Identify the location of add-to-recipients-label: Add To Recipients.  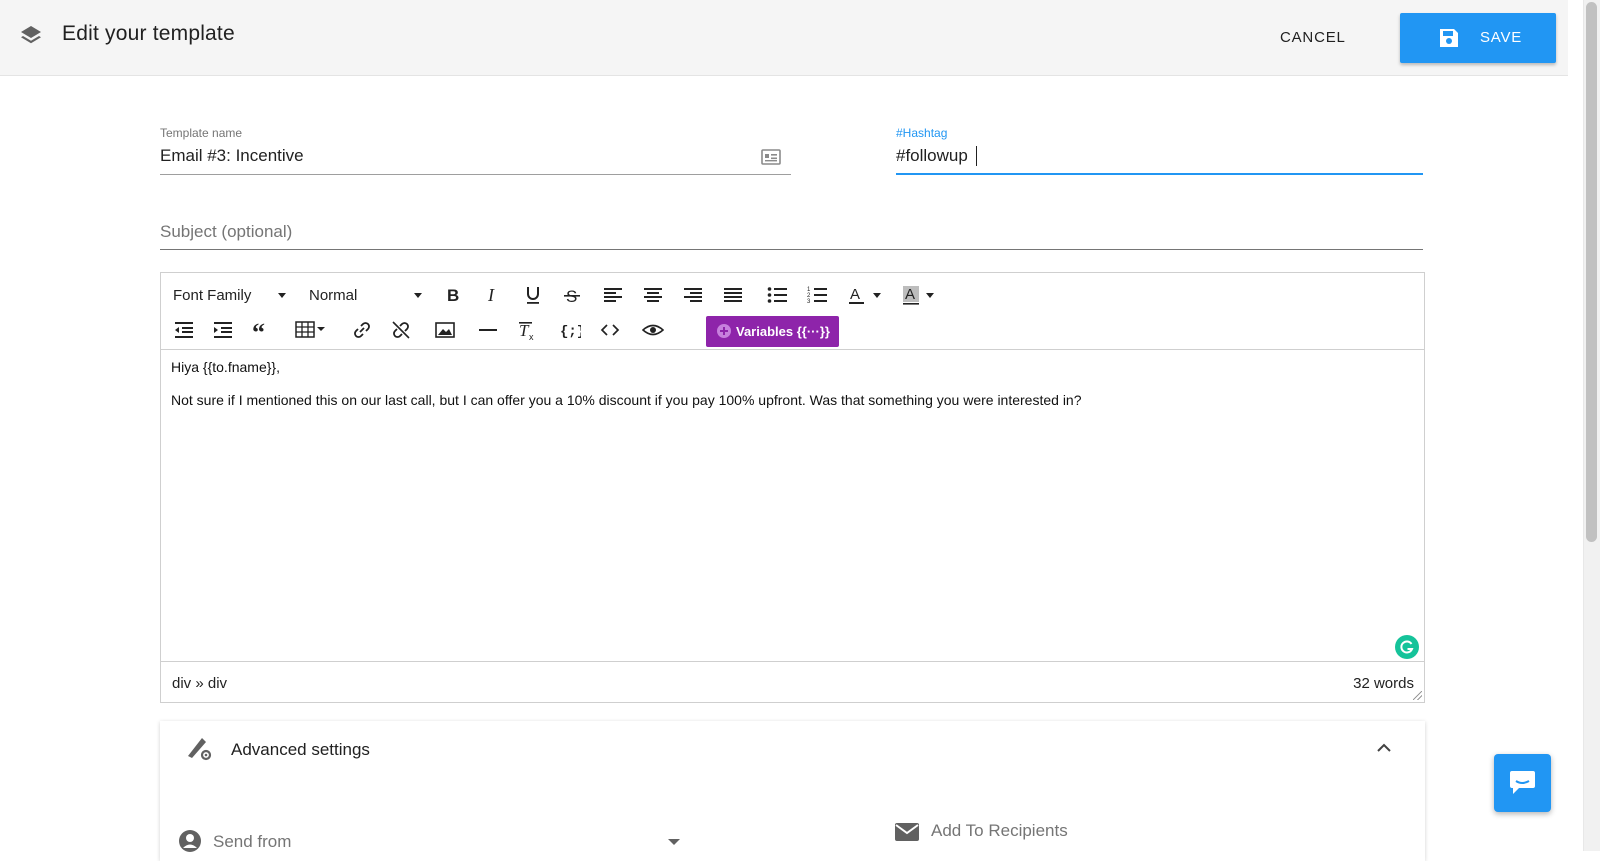
(999, 831).